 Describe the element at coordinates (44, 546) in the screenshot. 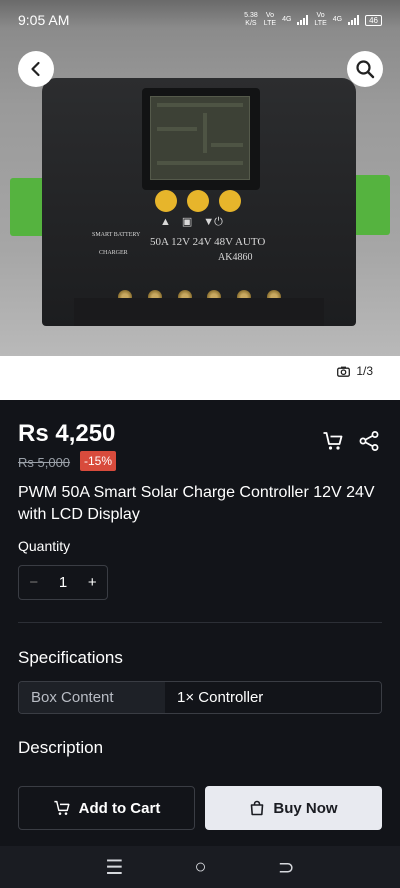

I see `quantity-label: Quantity` at that location.